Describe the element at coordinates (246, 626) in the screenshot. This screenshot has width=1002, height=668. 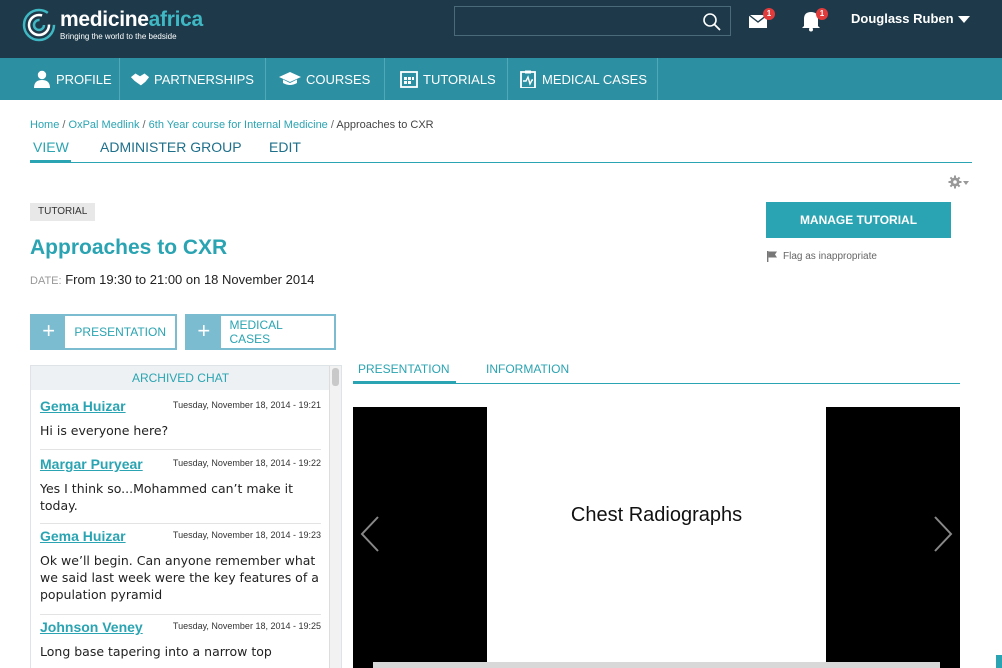
I see `chat-timestamp: Tuesday, November 18, 2014 - 19:25` at that location.